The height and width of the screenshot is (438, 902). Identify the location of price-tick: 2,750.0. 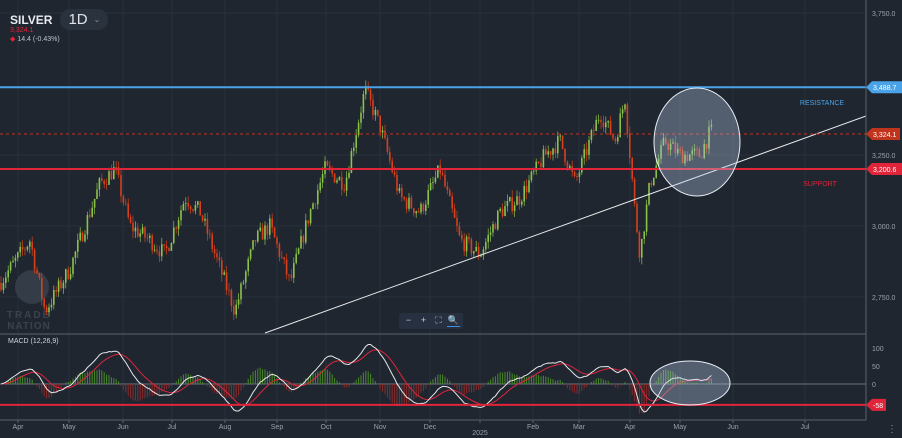
(883, 298).